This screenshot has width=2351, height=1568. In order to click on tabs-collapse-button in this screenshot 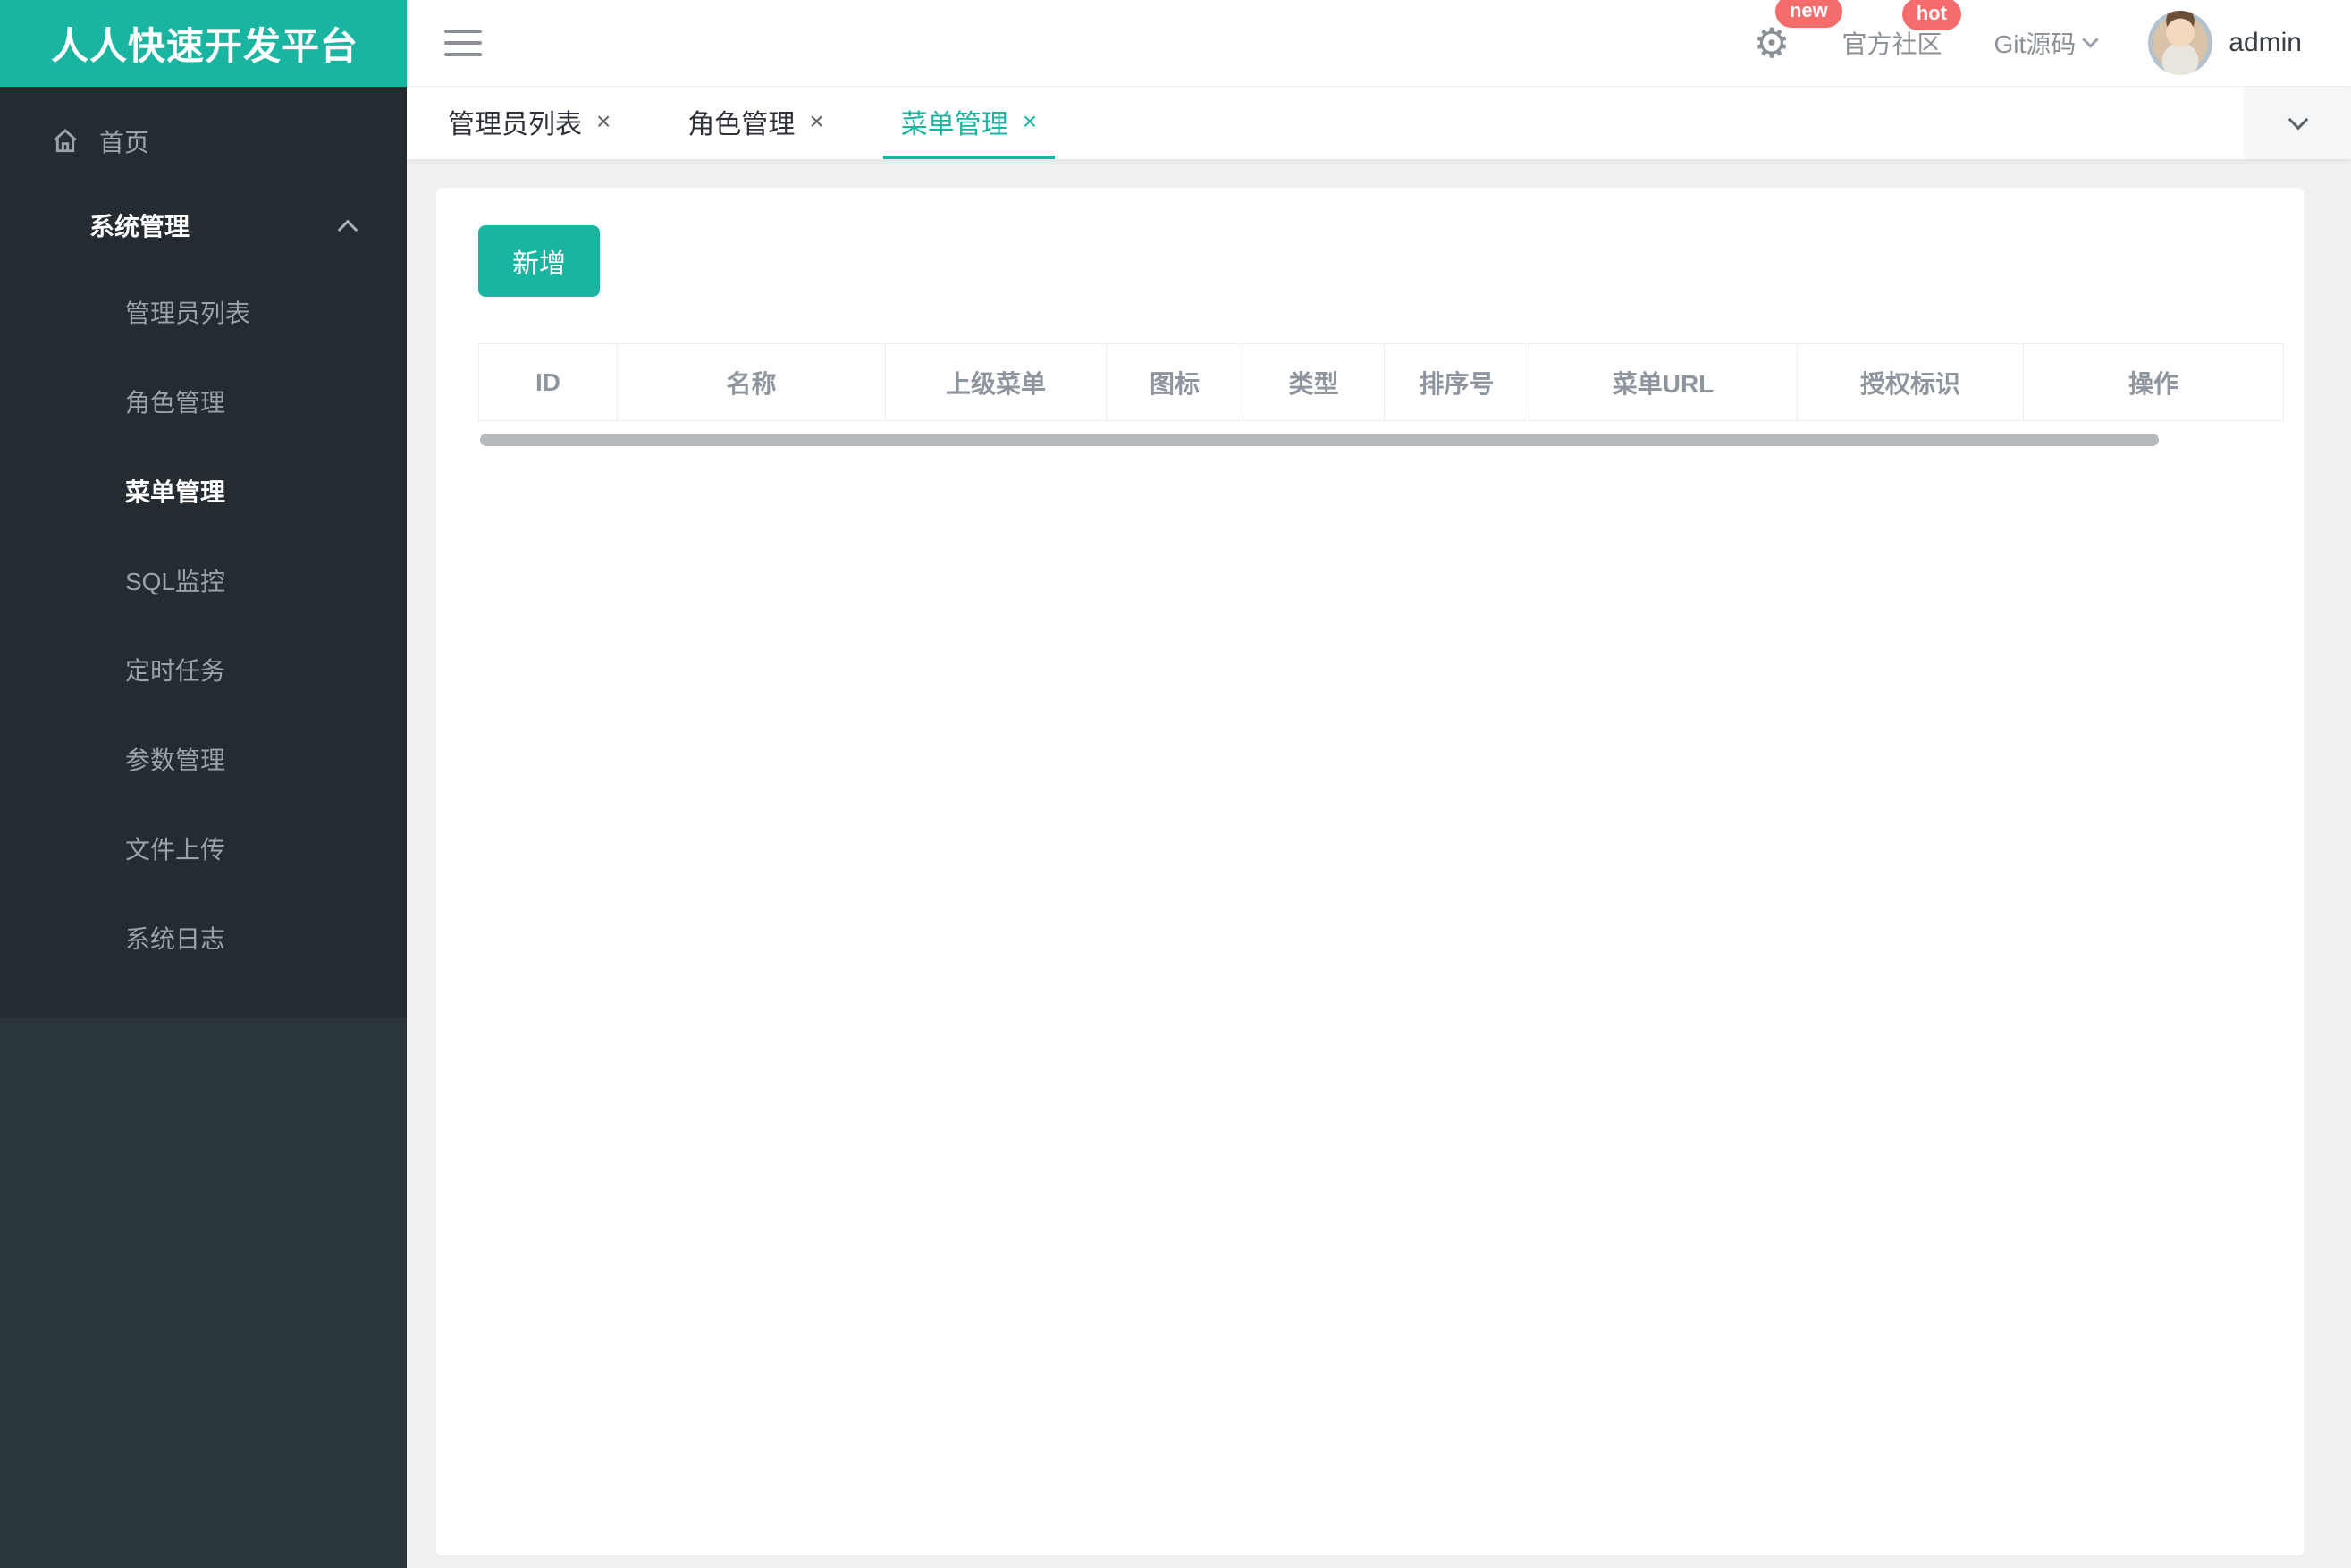, I will do `click(2298, 123)`.